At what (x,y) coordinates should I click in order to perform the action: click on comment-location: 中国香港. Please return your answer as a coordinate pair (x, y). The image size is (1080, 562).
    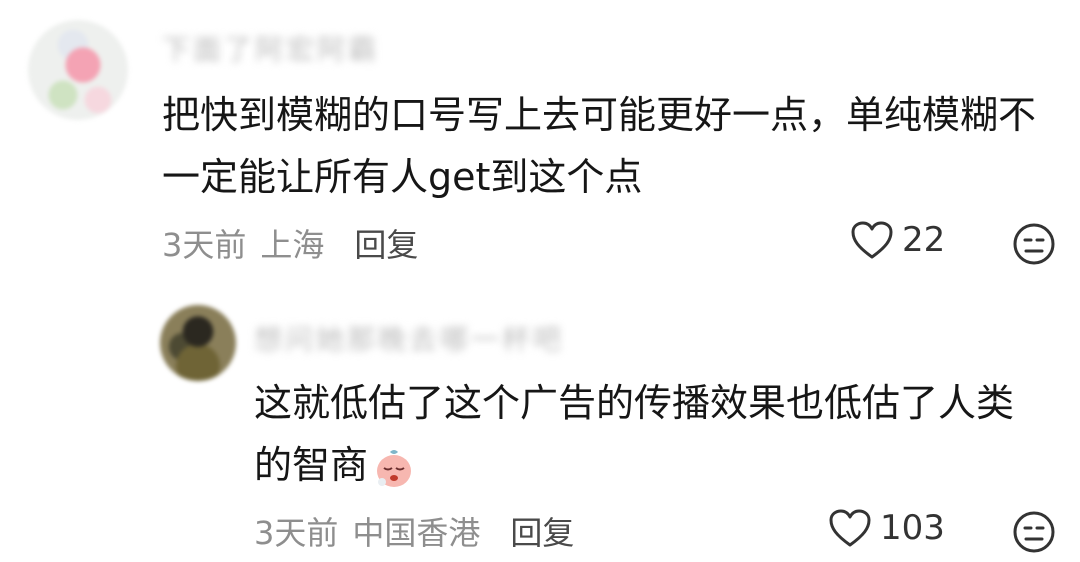
    Looking at the image, I should click on (416, 533).